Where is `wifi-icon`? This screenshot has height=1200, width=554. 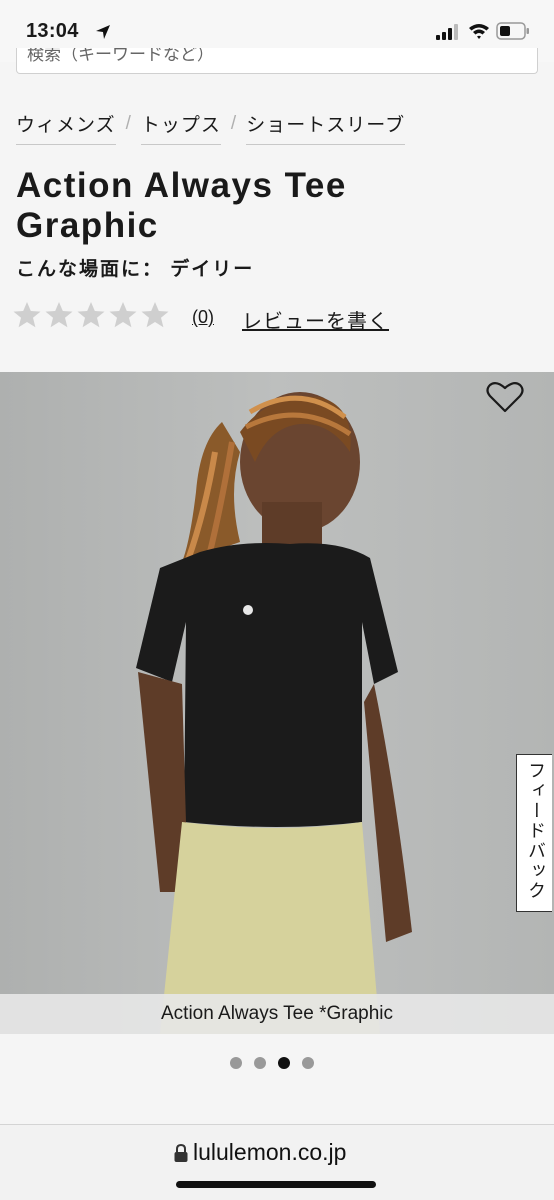
wifi-icon is located at coordinates (479, 31).